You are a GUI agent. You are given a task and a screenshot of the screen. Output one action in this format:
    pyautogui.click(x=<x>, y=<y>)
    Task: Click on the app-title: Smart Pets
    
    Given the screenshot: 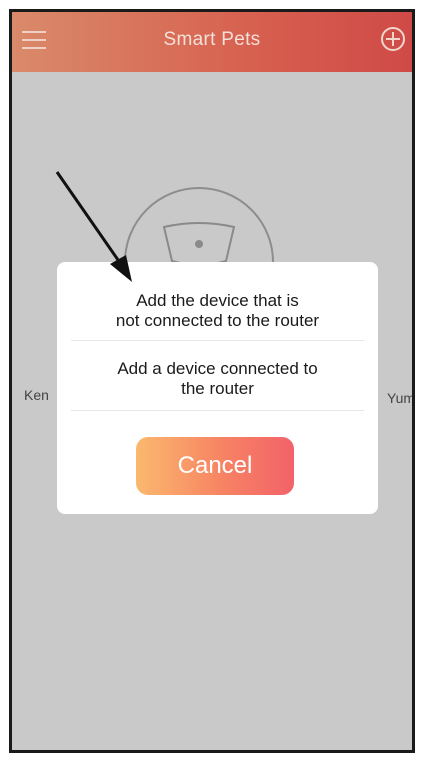 What is the action you would take?
    pyautogui.click(x=212, y=39)
    